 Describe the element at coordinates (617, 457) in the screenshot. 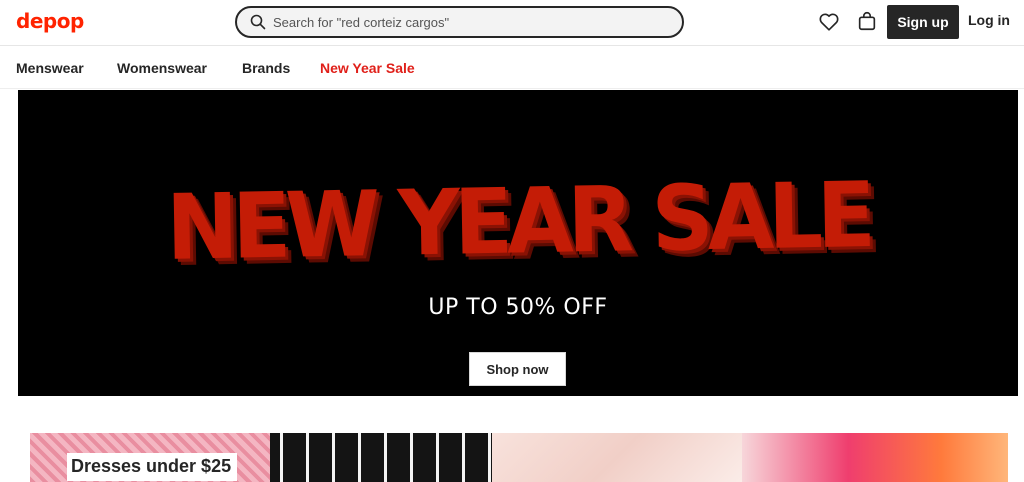

I see `product-image-pale-pink` at that location.